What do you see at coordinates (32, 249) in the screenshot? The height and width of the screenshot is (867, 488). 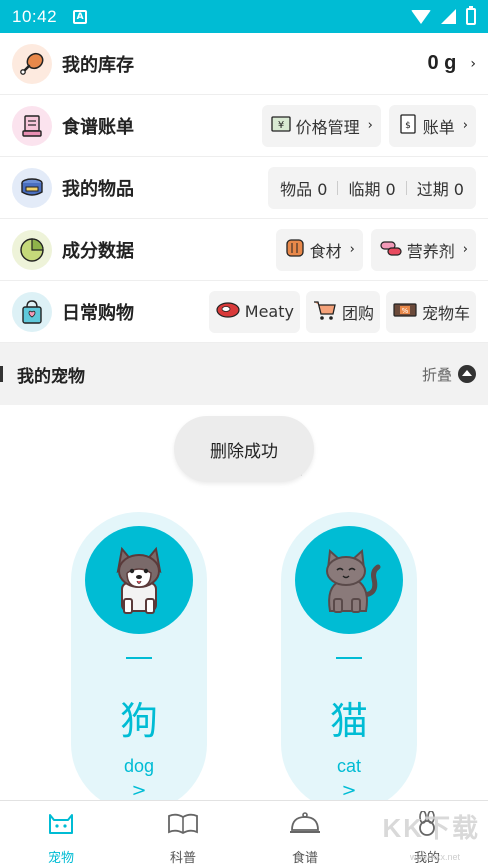 I see `pie-chart-icon` at bounding box center [32, 249].